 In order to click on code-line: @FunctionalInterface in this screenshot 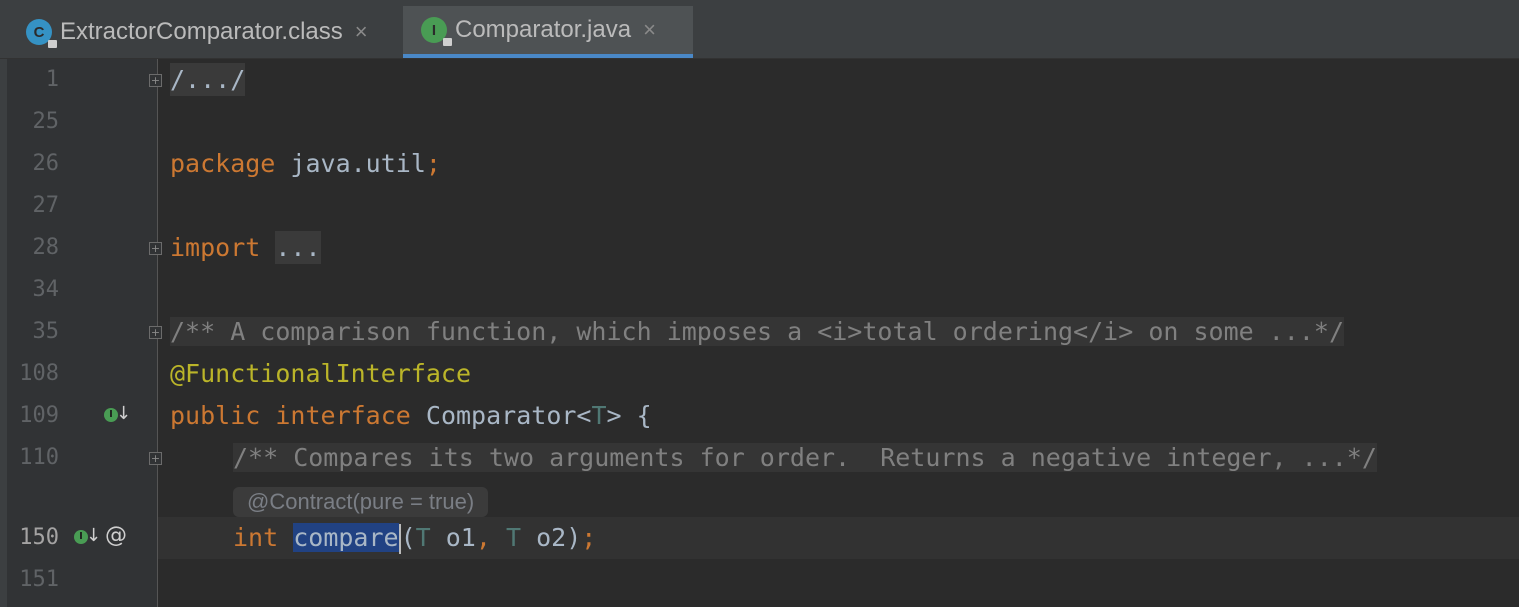, I will do `click(320, 374)`.